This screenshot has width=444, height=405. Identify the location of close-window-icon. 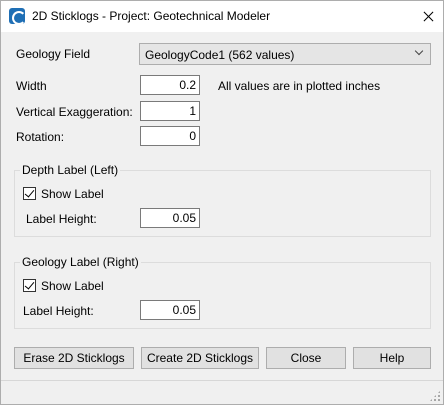
(428, 16).